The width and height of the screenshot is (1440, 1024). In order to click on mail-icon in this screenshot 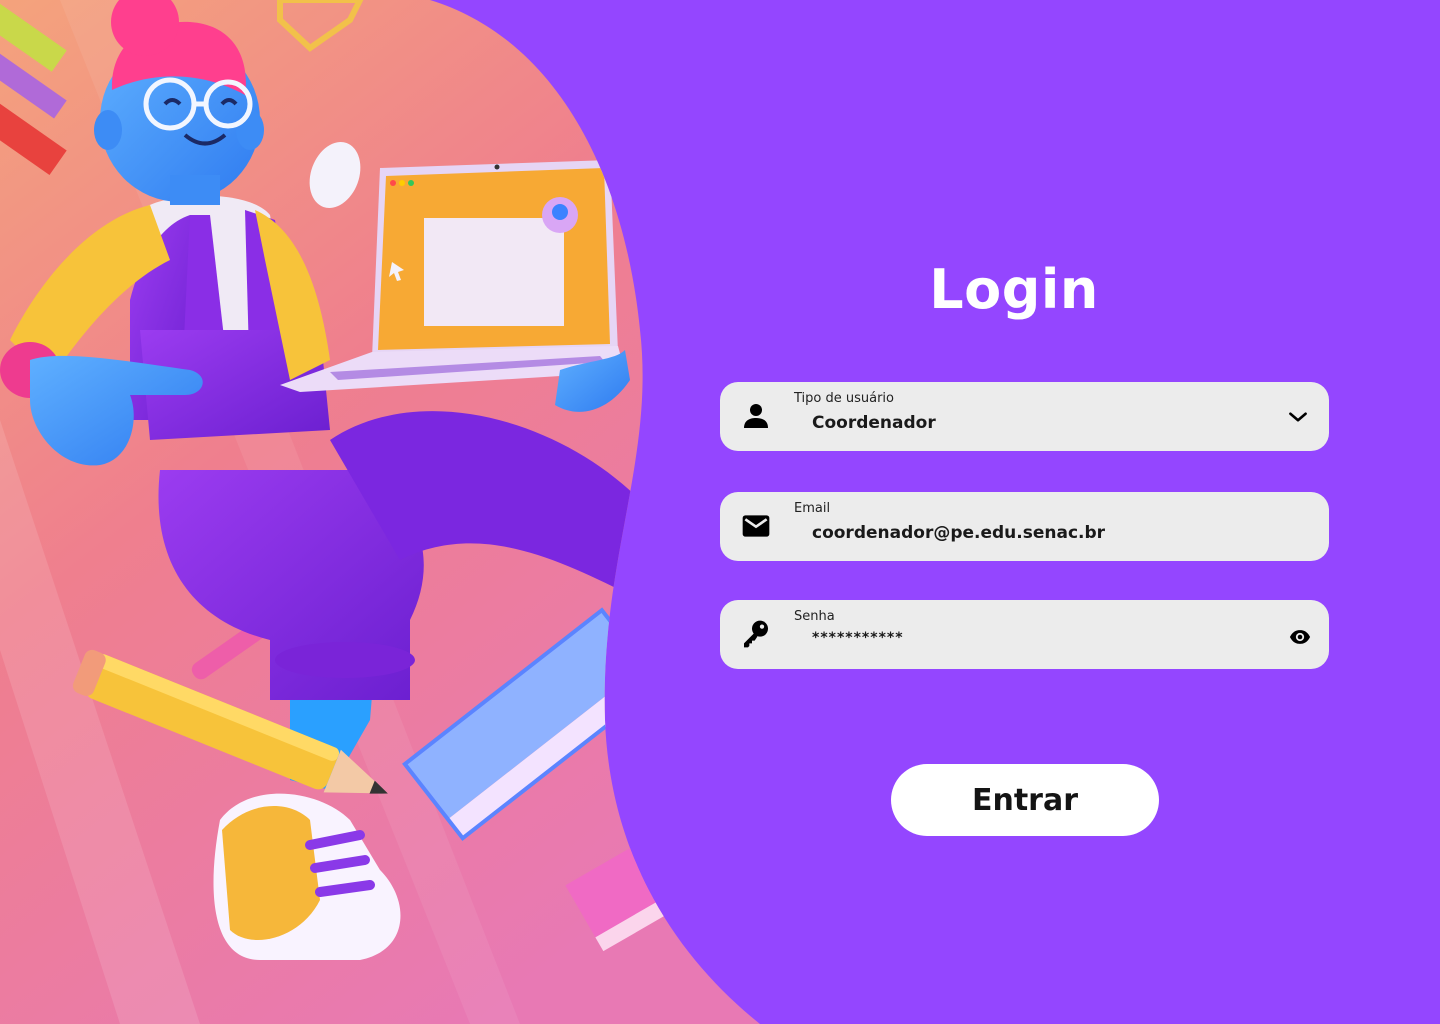, I will do `click(756, 526)`.